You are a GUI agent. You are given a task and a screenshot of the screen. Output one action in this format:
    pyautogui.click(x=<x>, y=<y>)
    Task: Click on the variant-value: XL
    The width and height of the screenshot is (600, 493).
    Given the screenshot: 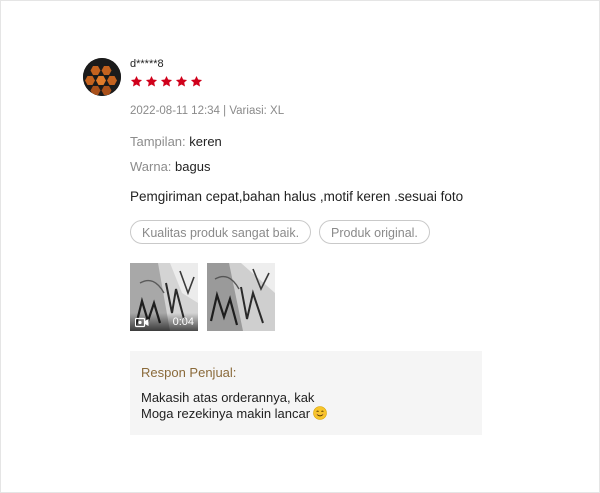 What is the action you would take?
    pyautogui.click(x=277, y=111)
    